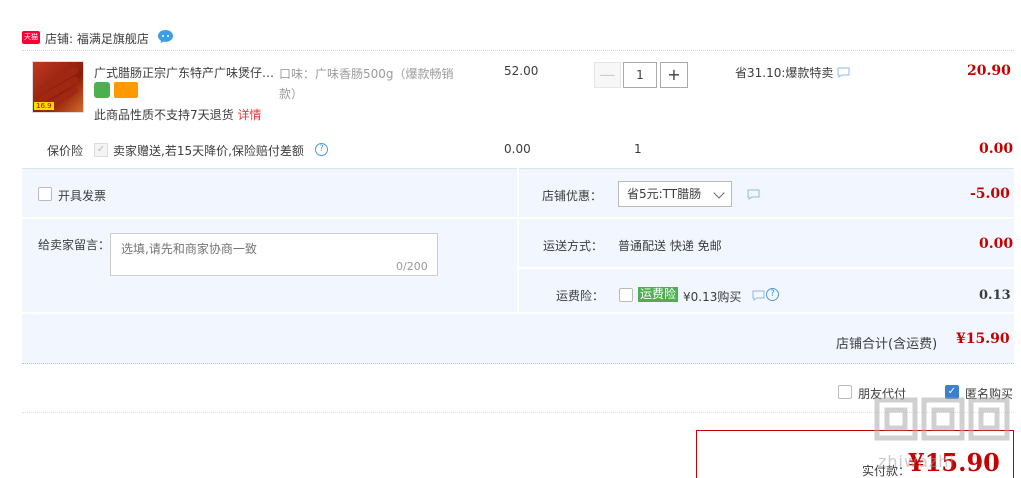 The image size is (1021, 478). Describe the element at coordinates (572, 196) in the screenshot. I see `shop-discount-label: 店铺优惠：` at that location.